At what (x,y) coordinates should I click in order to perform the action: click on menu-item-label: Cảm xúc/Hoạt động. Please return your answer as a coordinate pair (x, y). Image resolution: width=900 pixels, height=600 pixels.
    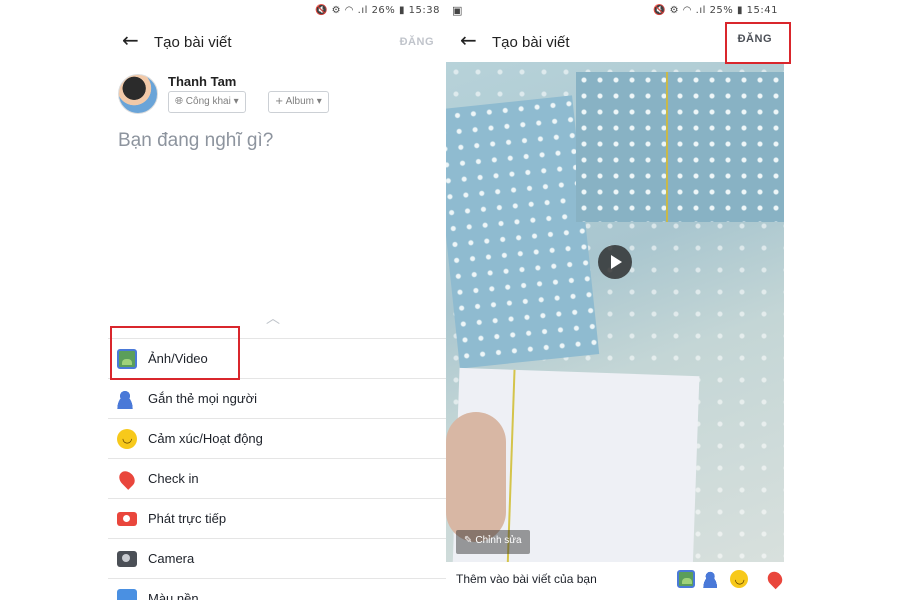
    Looking at the image, I should click on (205, 438).